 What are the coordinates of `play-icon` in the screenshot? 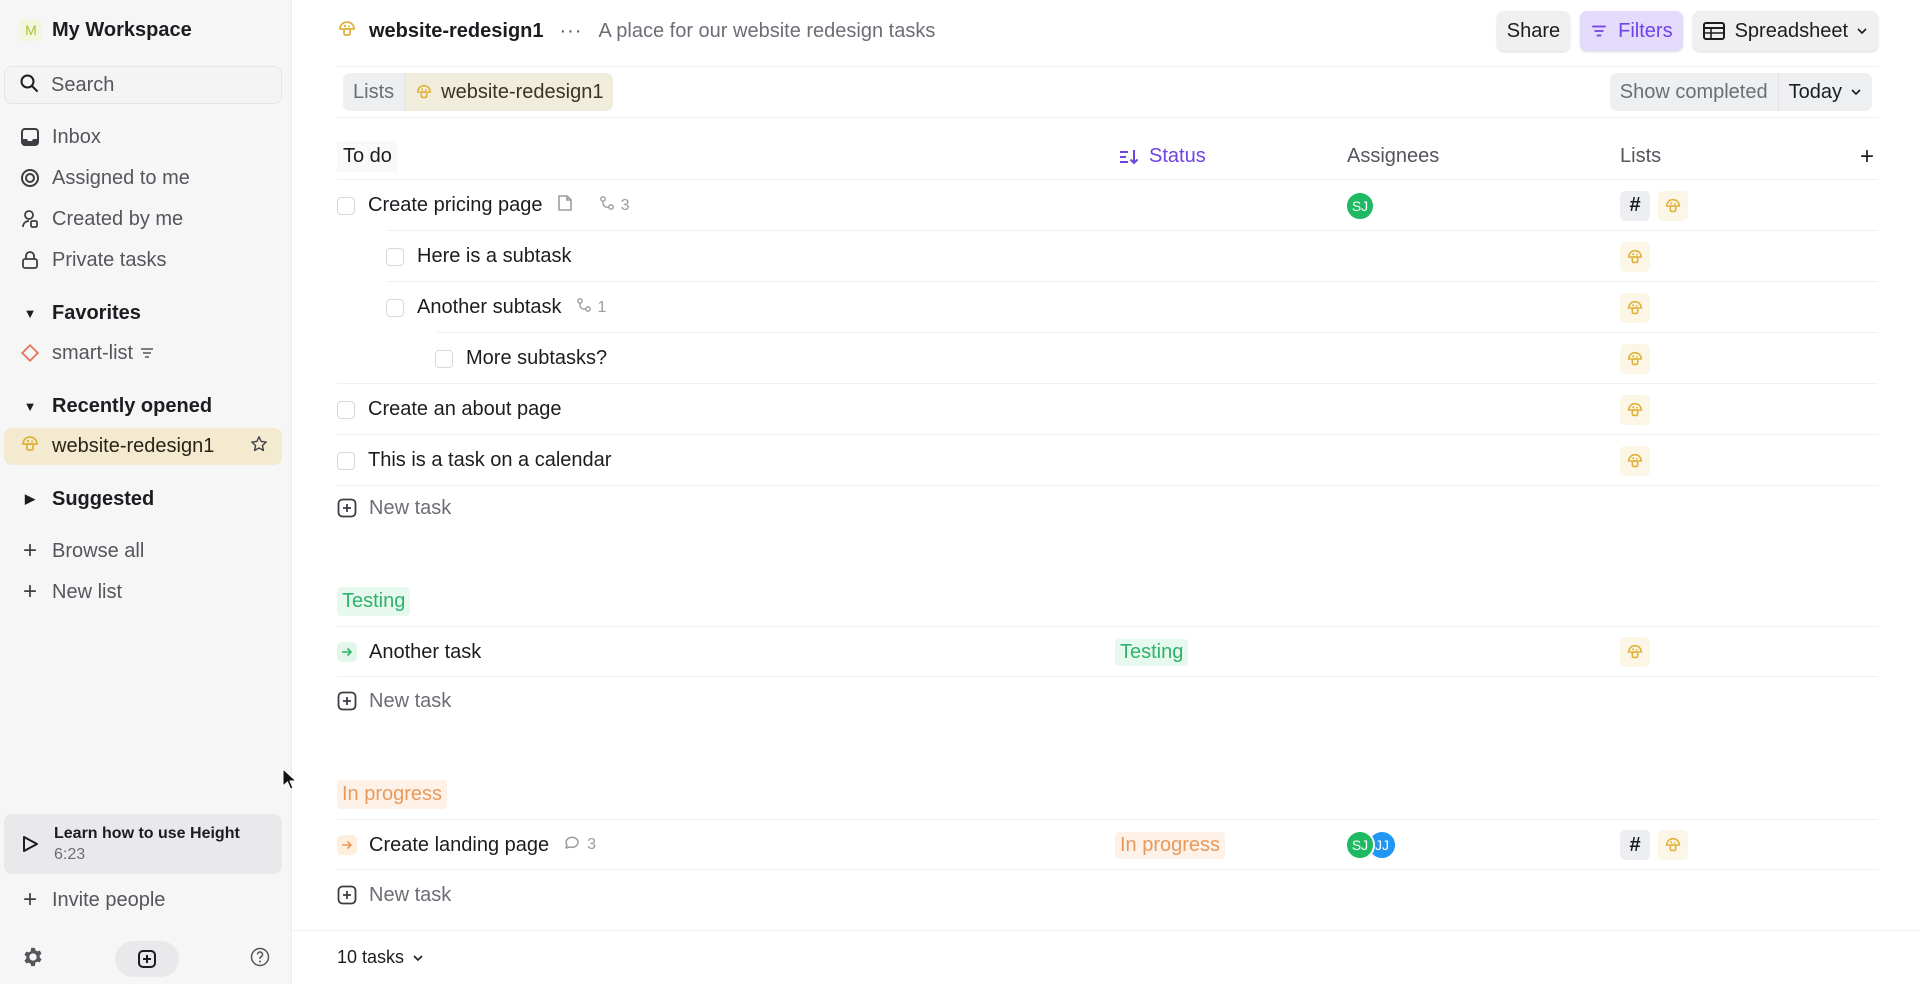 It's located at (30, 844).